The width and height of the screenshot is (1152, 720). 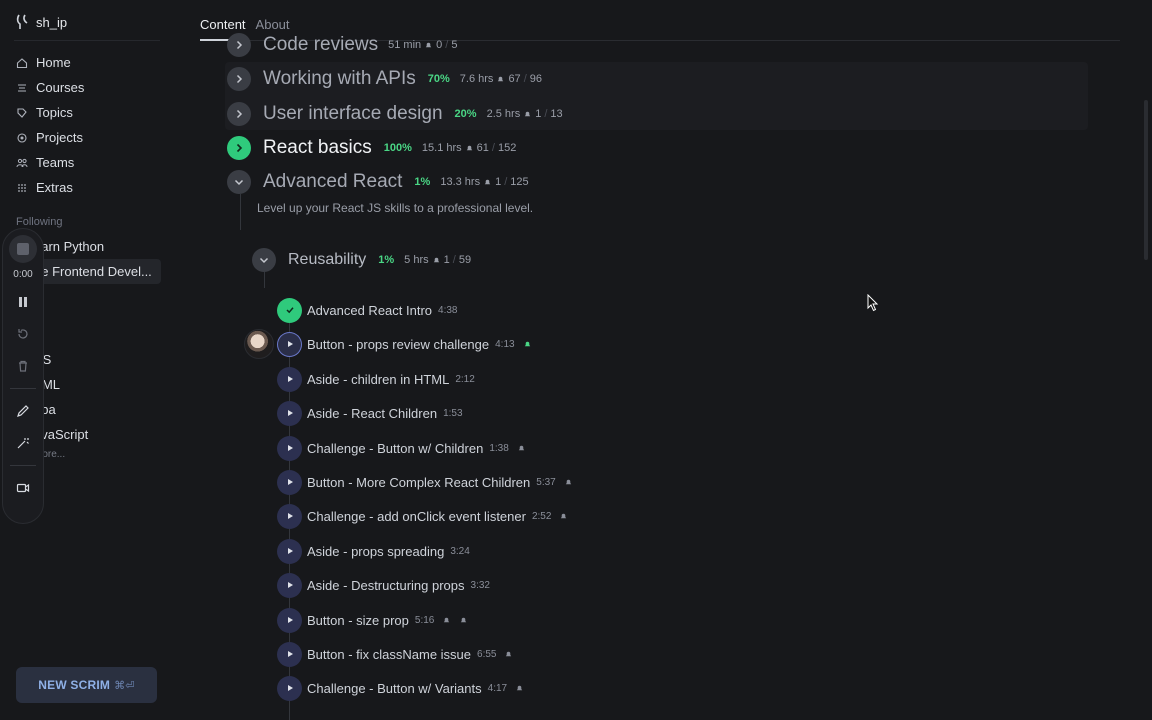 I want to click on module-meta: 5 hrs 1/59, so click(x=437, y=260).